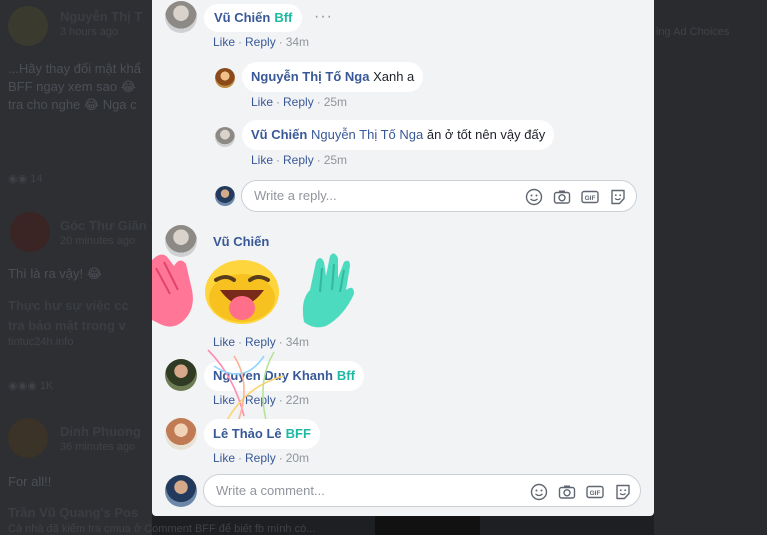 Image resolution: width=767 pixels, height=535 pixels. What do you see at coordinates (72, 86) in the screenshot?
I see `feed-post-text: BFF ngay xem sao 😂` at bounding box center [72, 86].